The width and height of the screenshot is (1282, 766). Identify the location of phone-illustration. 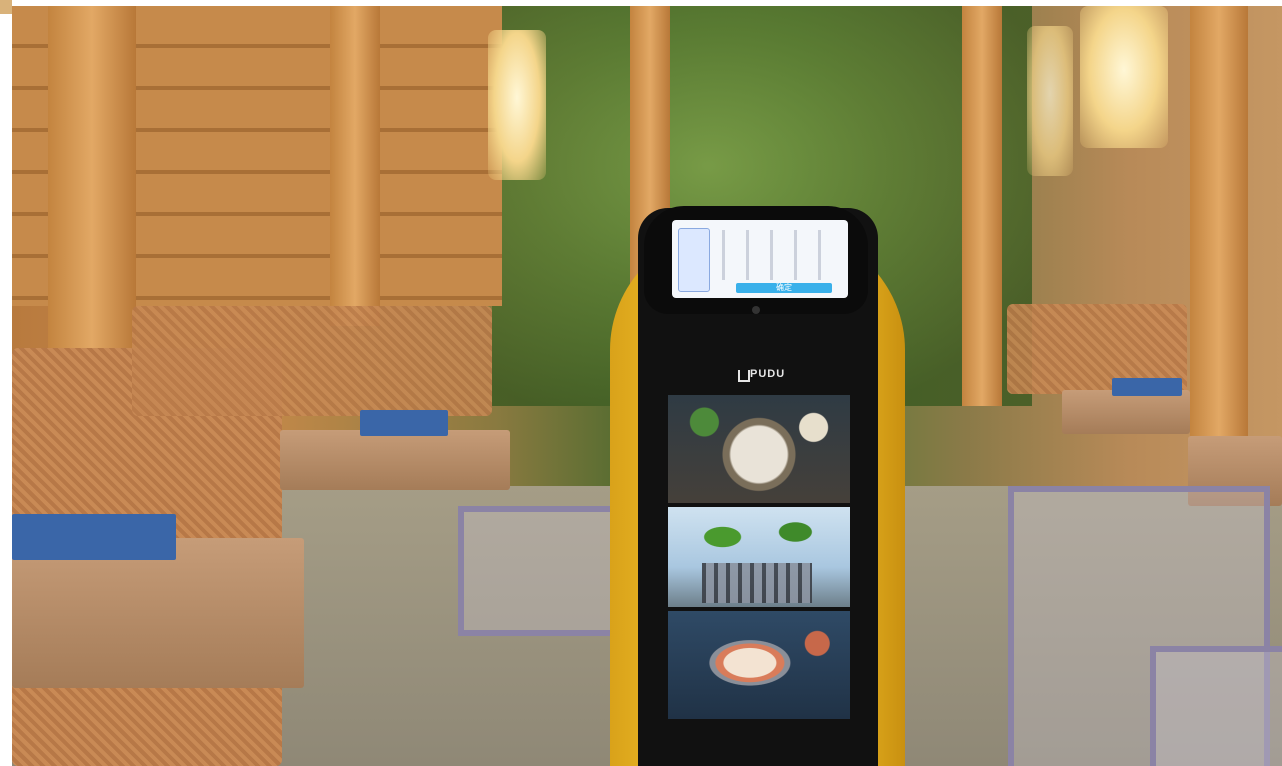
(694, 260).